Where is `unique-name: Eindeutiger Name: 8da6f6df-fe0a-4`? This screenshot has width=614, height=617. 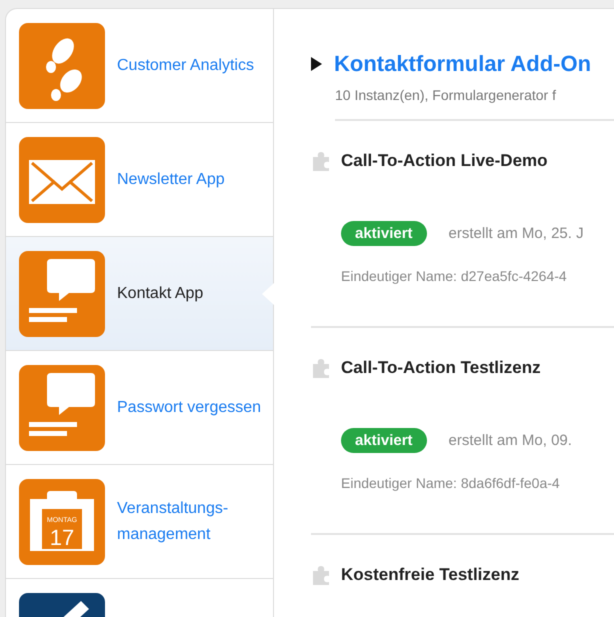
unique-name: Eindeutiger Name: 8da6f6df-fe0a-4 is located at coordinates (451, 483).